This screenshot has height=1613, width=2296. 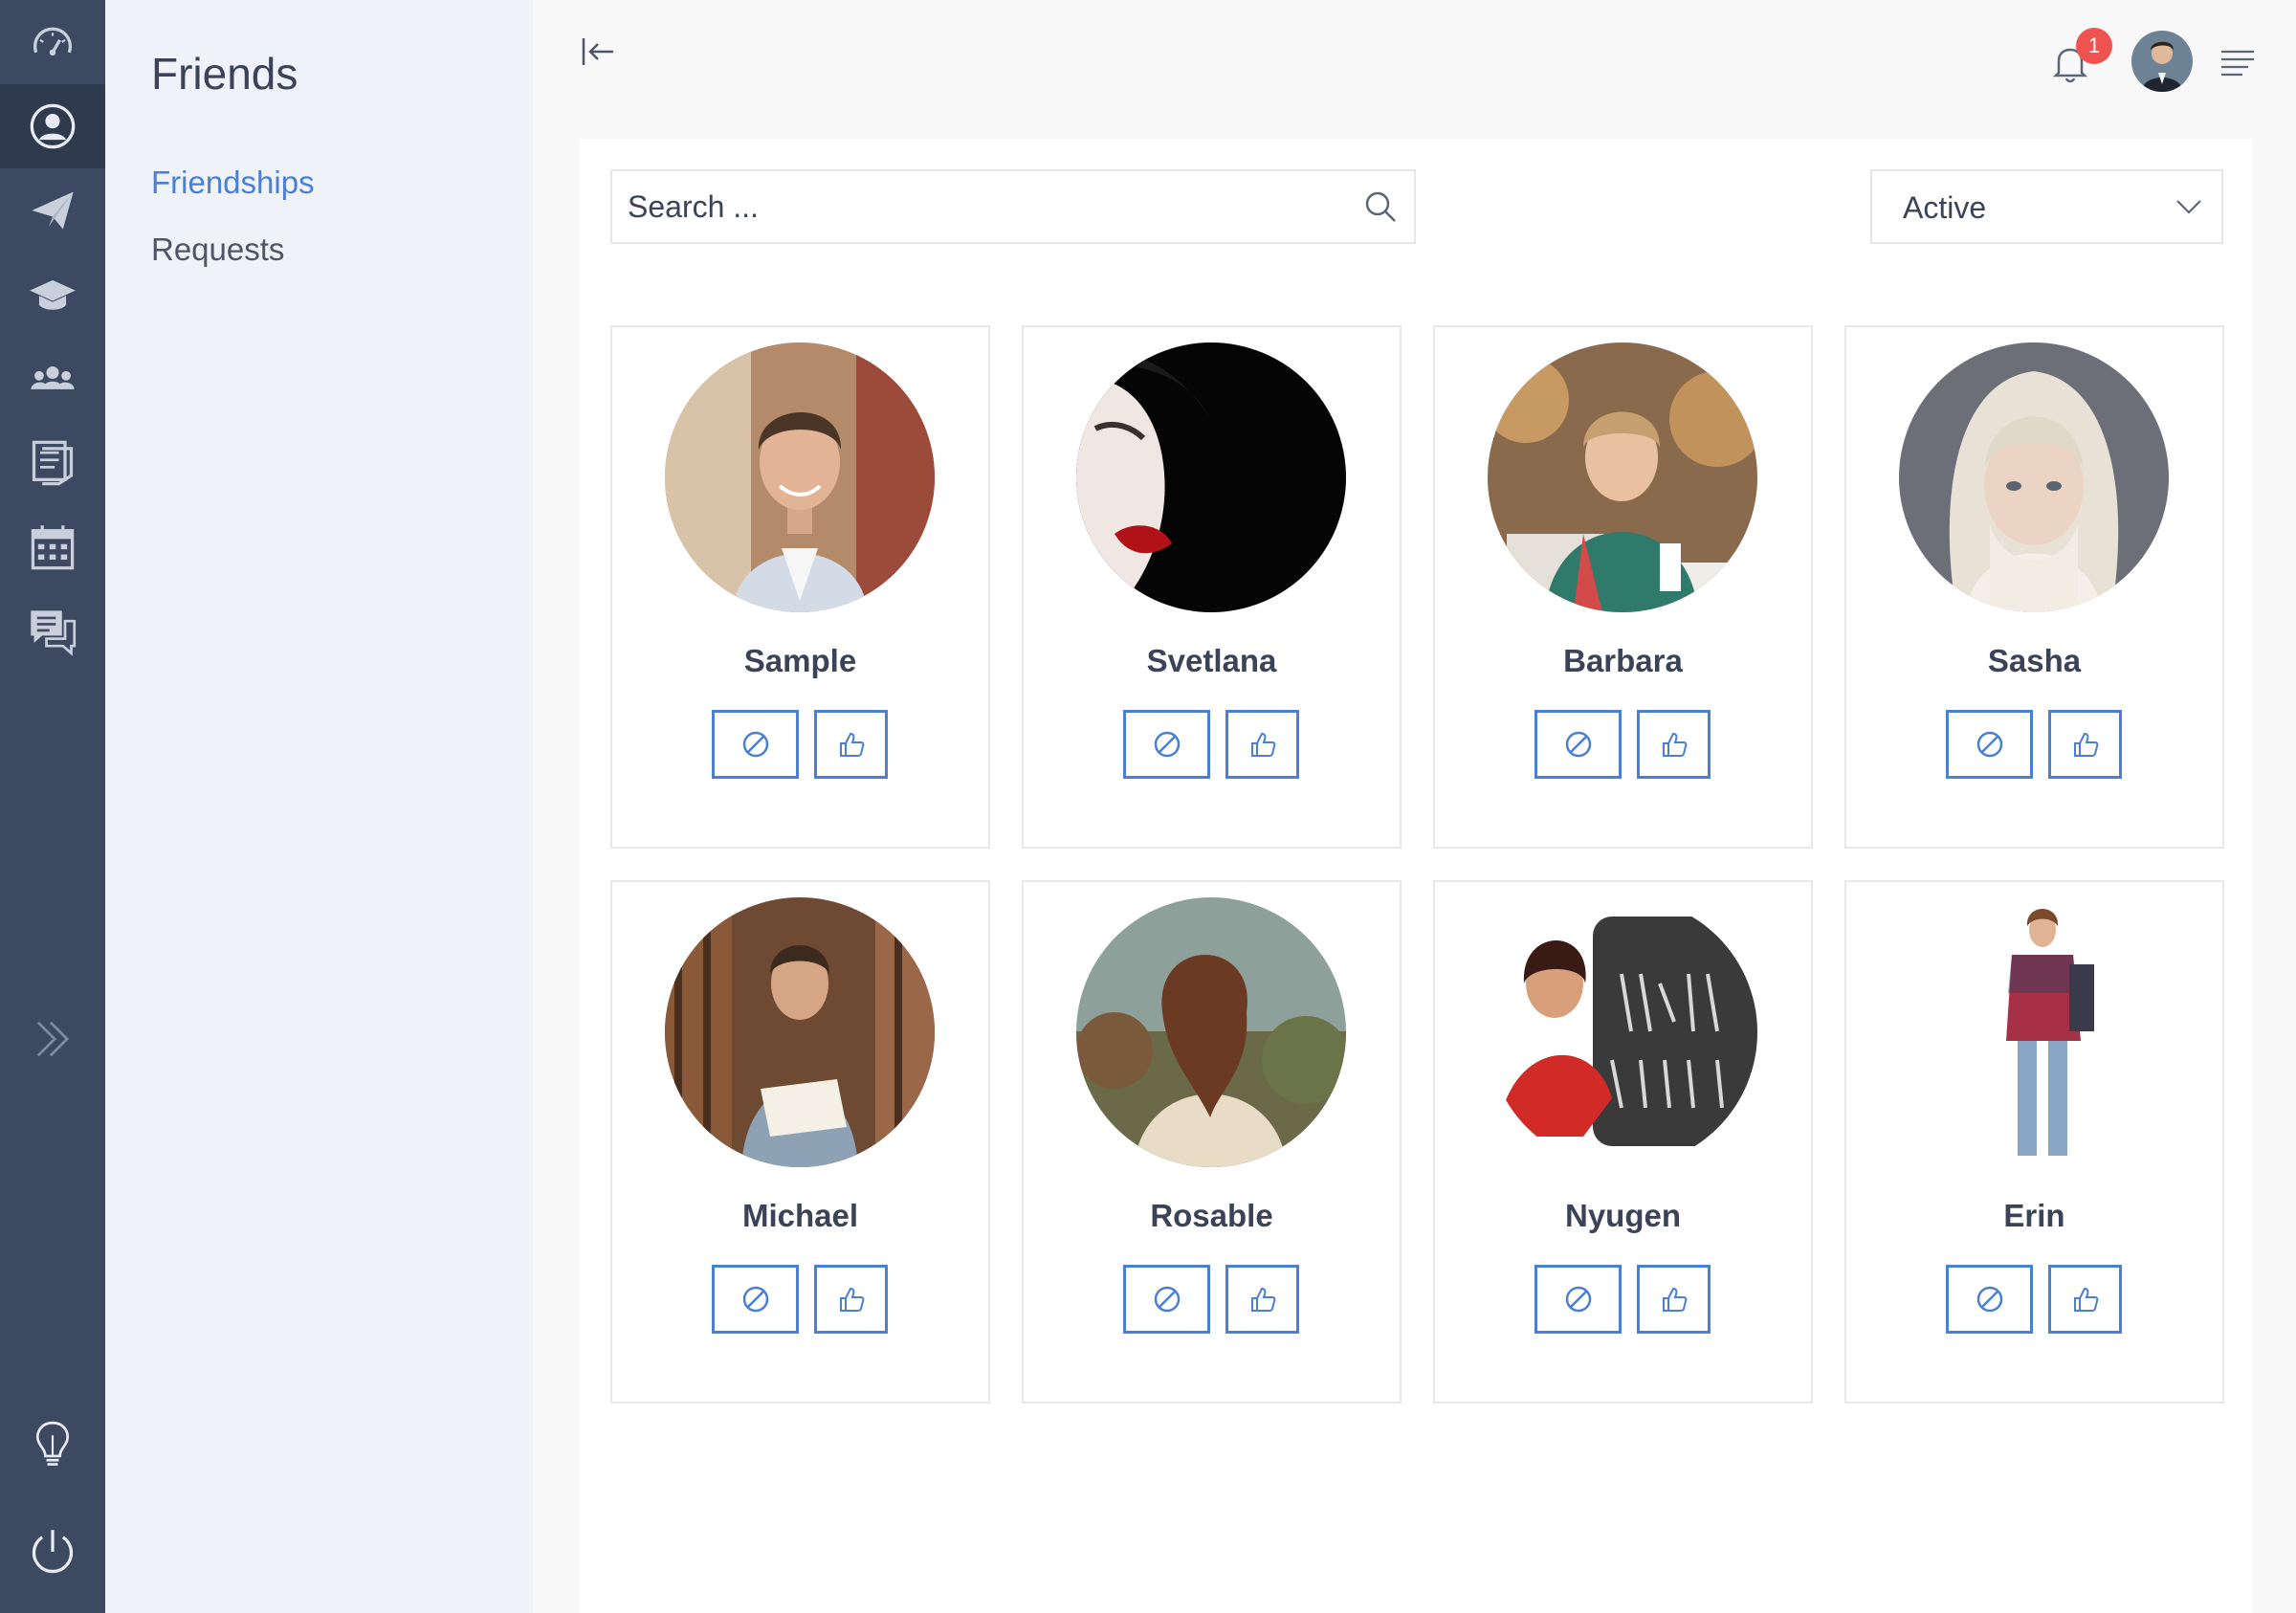 I want to click on friend-name: Erin, so click(x=2034, y=1215).